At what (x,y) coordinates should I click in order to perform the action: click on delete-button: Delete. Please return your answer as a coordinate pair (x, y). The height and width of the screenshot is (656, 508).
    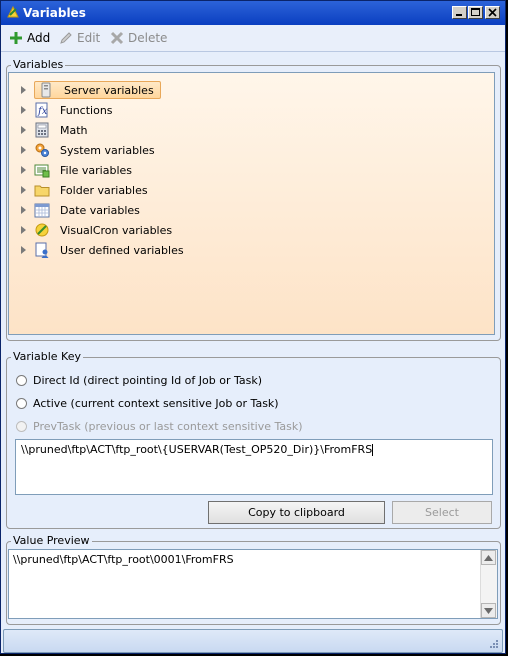
    Looking at the image, I should click on (138, 38).